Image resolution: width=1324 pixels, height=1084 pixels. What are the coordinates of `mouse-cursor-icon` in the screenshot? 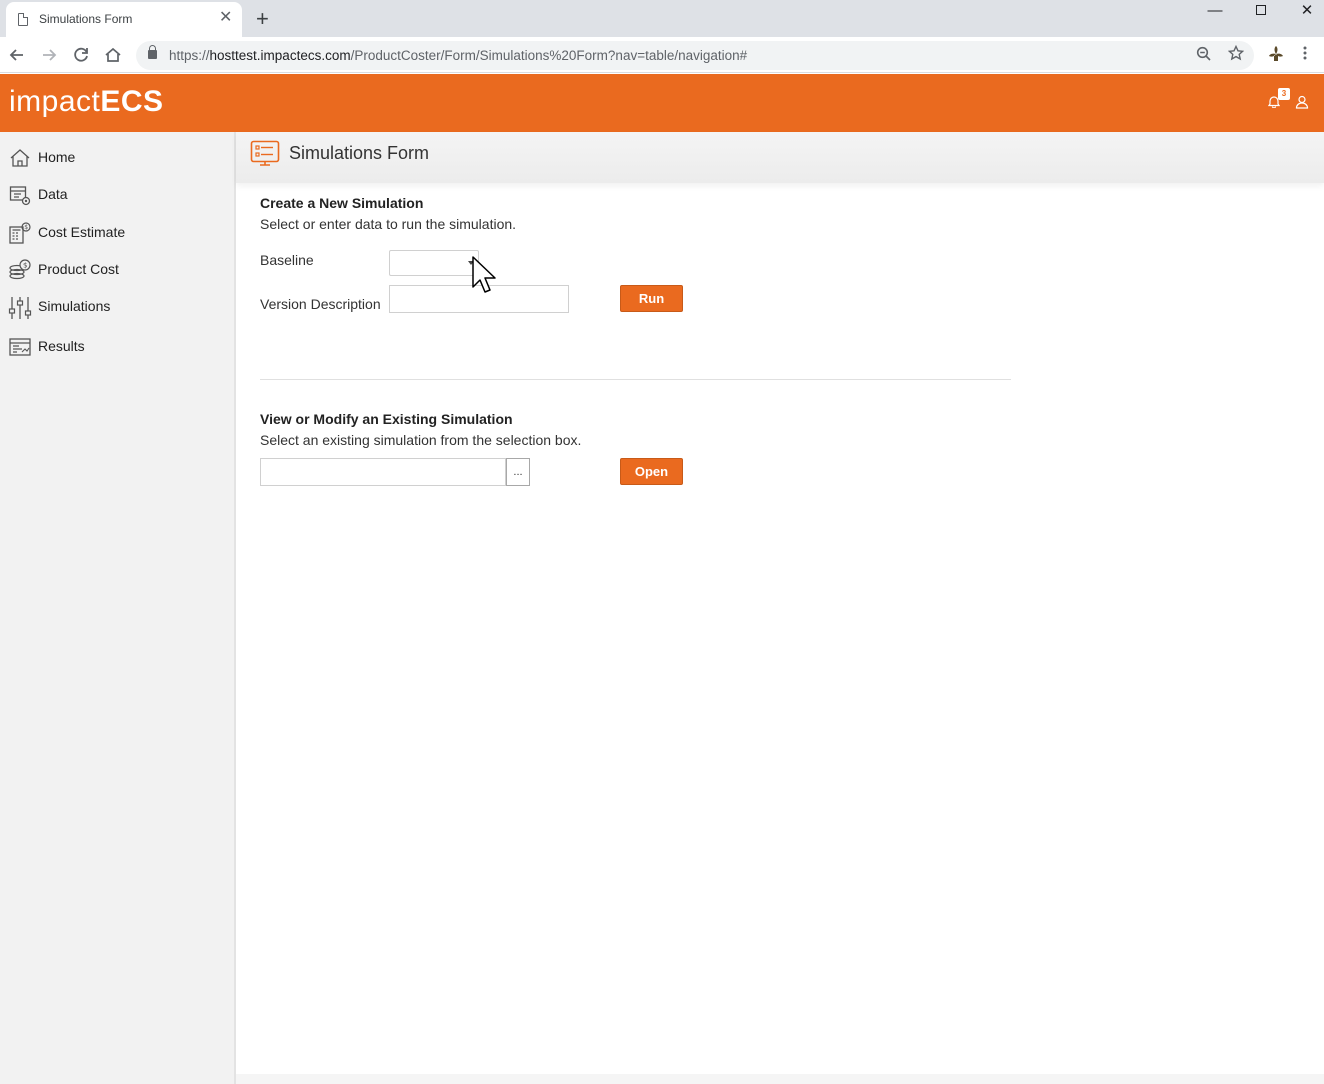 It's located at (485, 277).